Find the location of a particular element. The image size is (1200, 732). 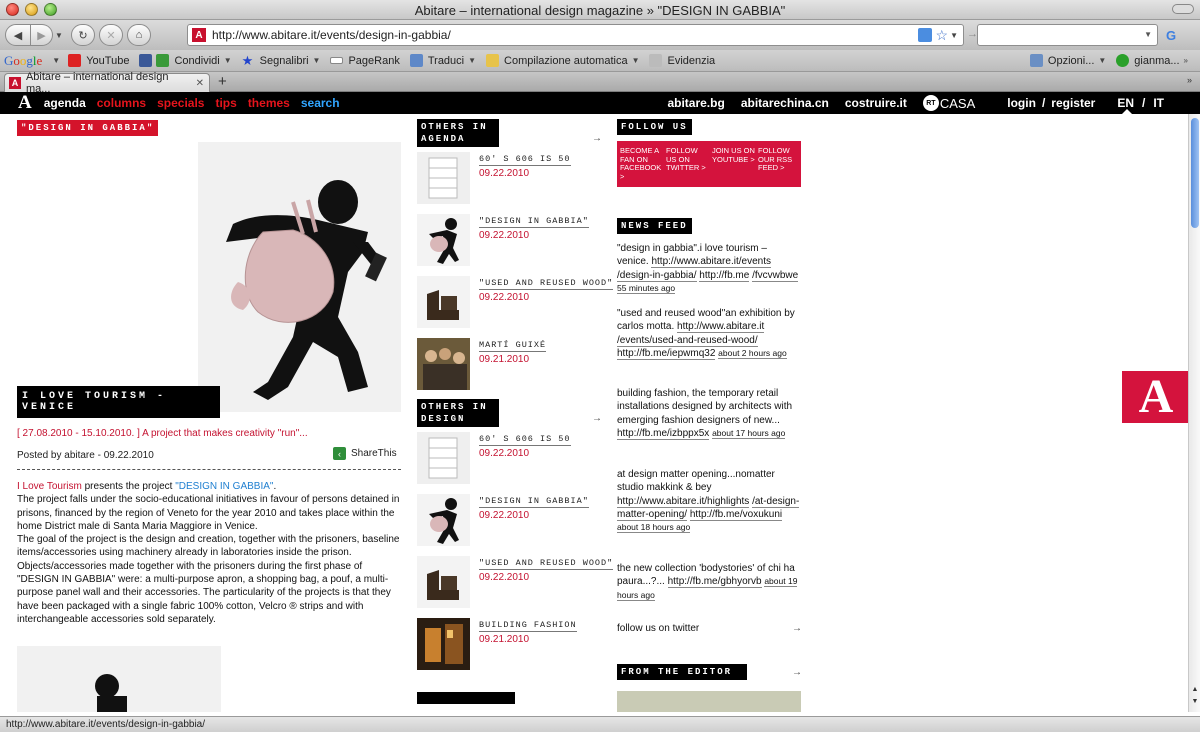

feed-link: http://fb.me/izbppx5x is located at coordinates (663, 433).